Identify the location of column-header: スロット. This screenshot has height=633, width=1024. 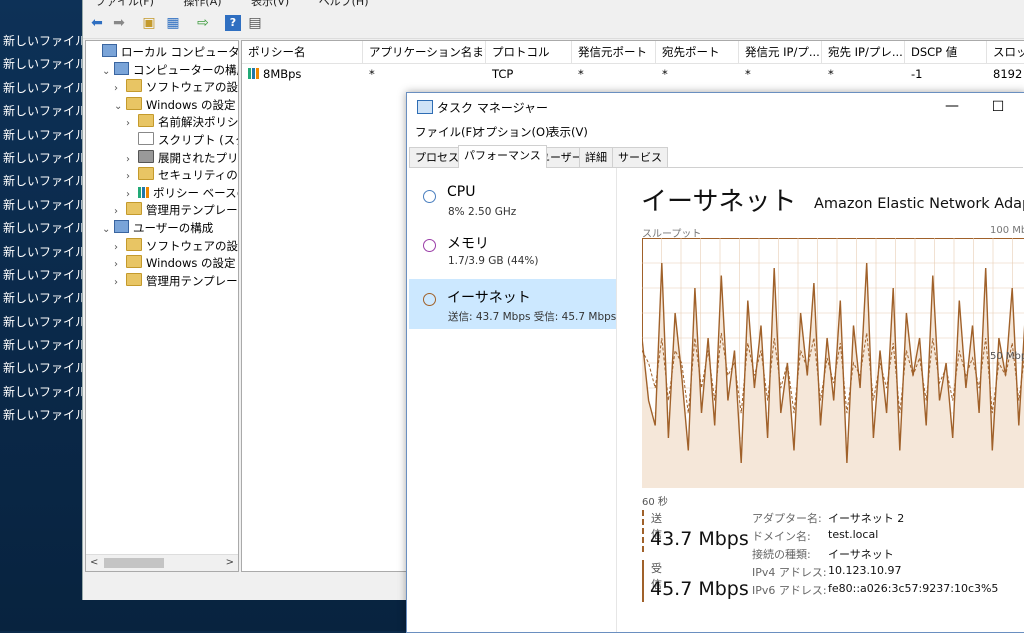
(1005, 52).